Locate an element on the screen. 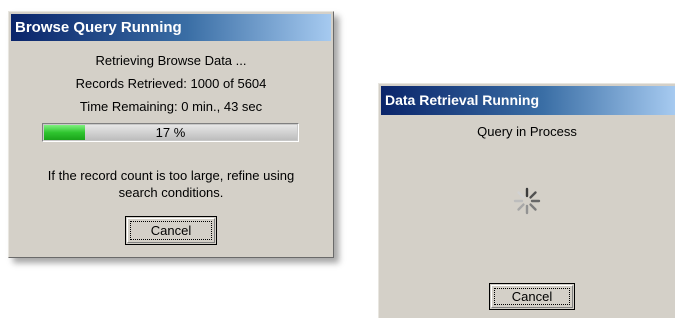 The image size is (675, 318). browse-cancel-button: Cancel is located at coordinates (171, 230).